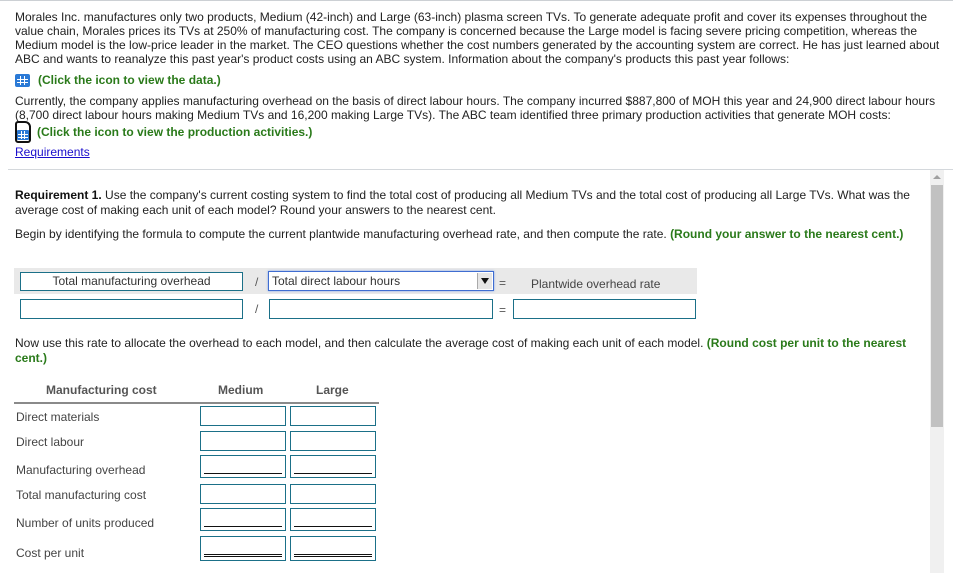 This screenshot has height=573, width=953. I want to click on cost-per-unit-medium-input, so click(243, 548).